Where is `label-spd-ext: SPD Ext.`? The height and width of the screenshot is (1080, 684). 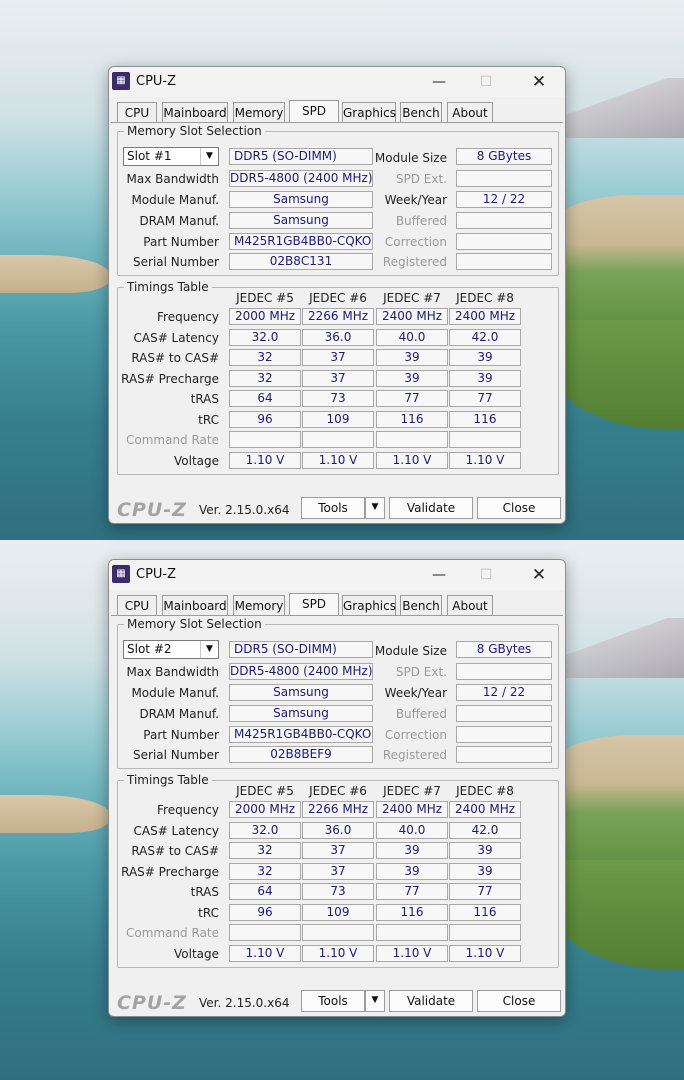 label-spd-ext: SPD Ext. is located at coordinates (421, 179).